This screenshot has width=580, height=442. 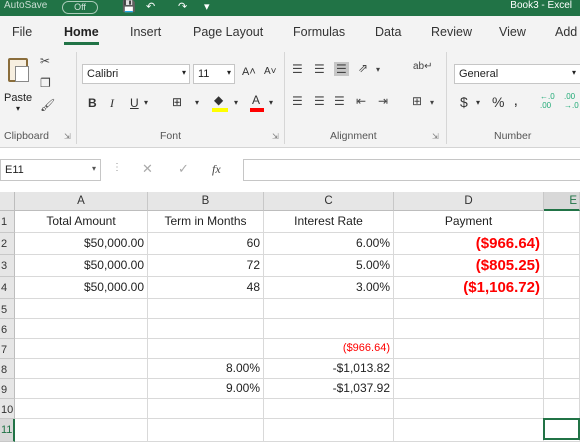 What do you see at coordinates (206, 266) in the screenshot?
I see `cell-b3: 72` at bounding box center [206, 266].